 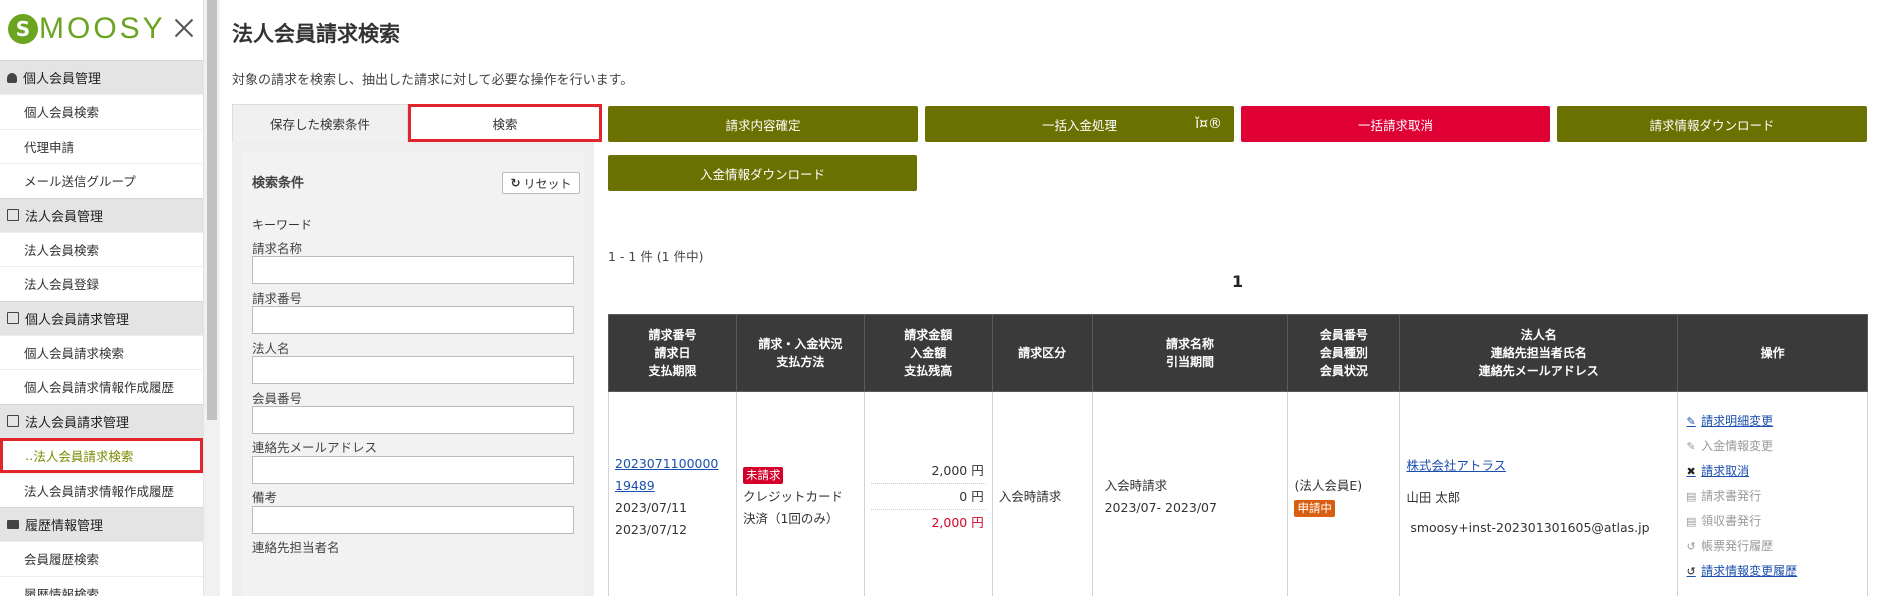 I want to click on remarks-input, so click(x=413, y=520).